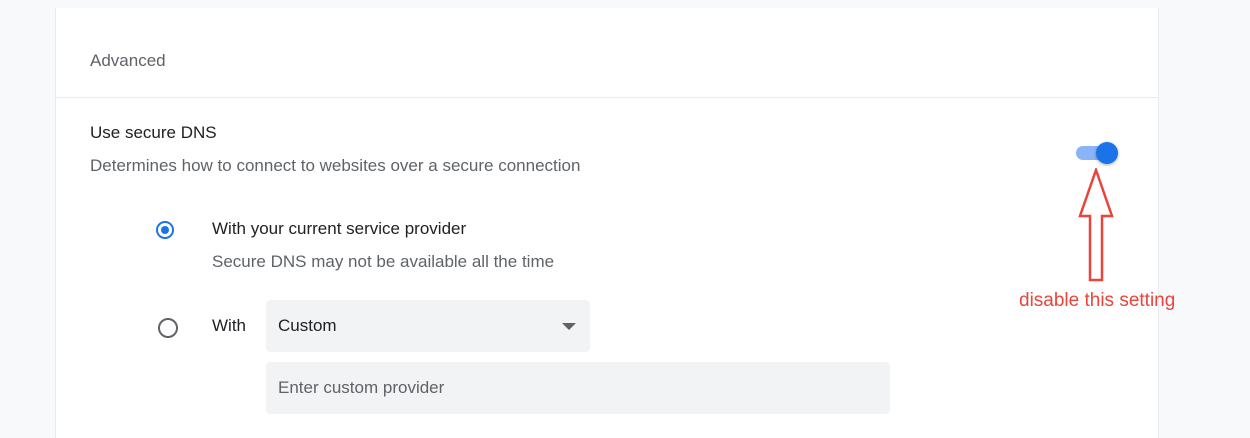  Describe the element at coordinates (307, 325) in the screenshot. I see `provider-select-value: Custom` at that location.